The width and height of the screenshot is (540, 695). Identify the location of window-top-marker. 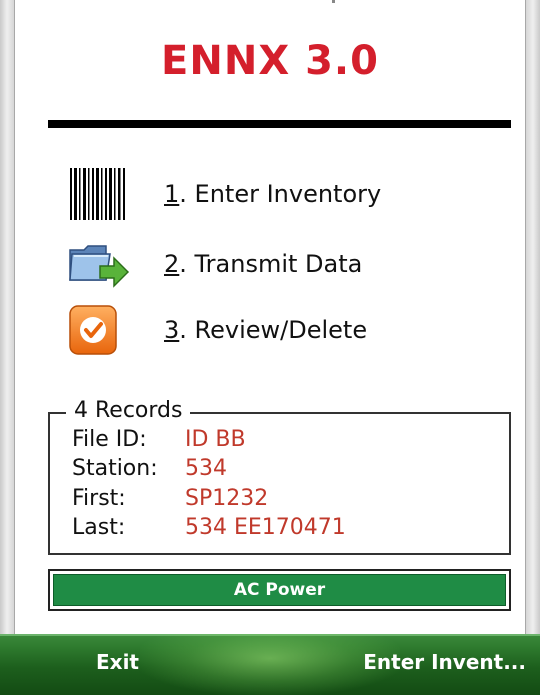
(333, 1).